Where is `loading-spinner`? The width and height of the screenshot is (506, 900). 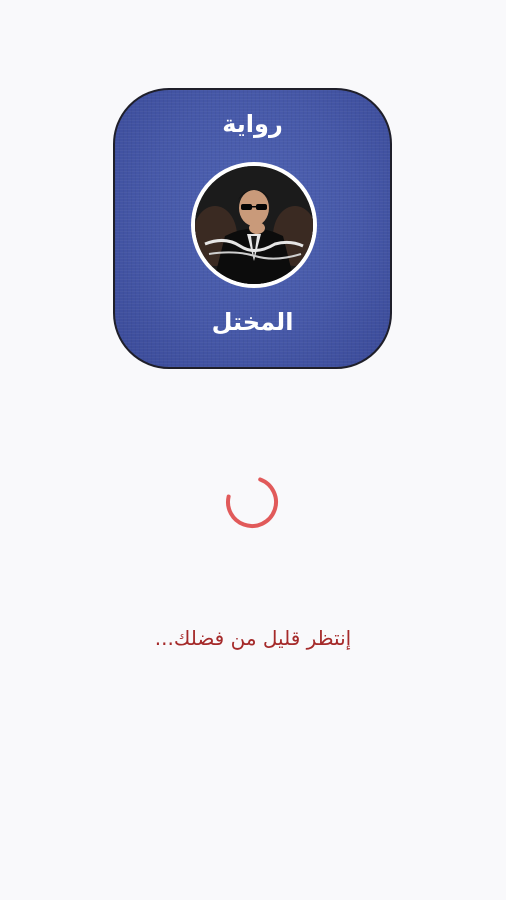 loading-spinner is located at coordinates (252, 502).